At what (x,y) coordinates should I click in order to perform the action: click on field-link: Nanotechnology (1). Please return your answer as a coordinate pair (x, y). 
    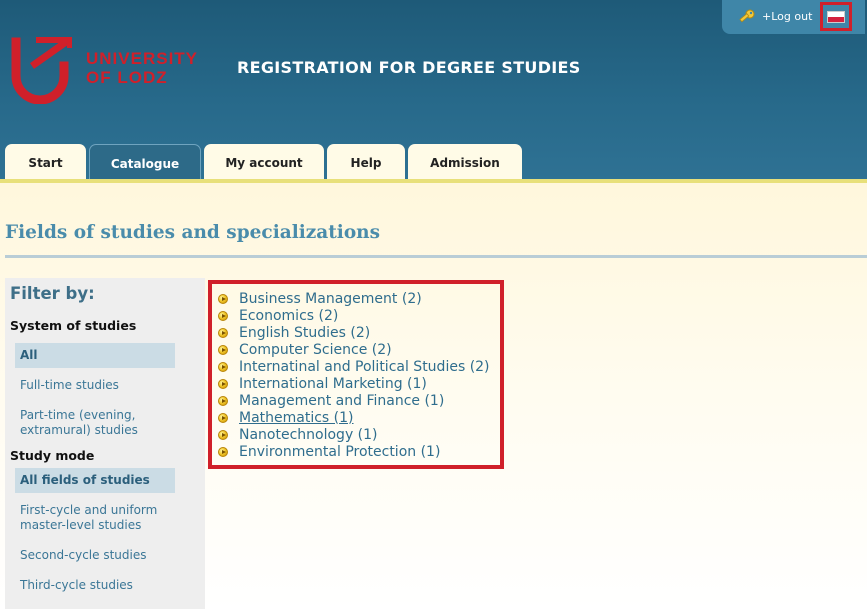
    Looking at the image, I should click on (308, 435).